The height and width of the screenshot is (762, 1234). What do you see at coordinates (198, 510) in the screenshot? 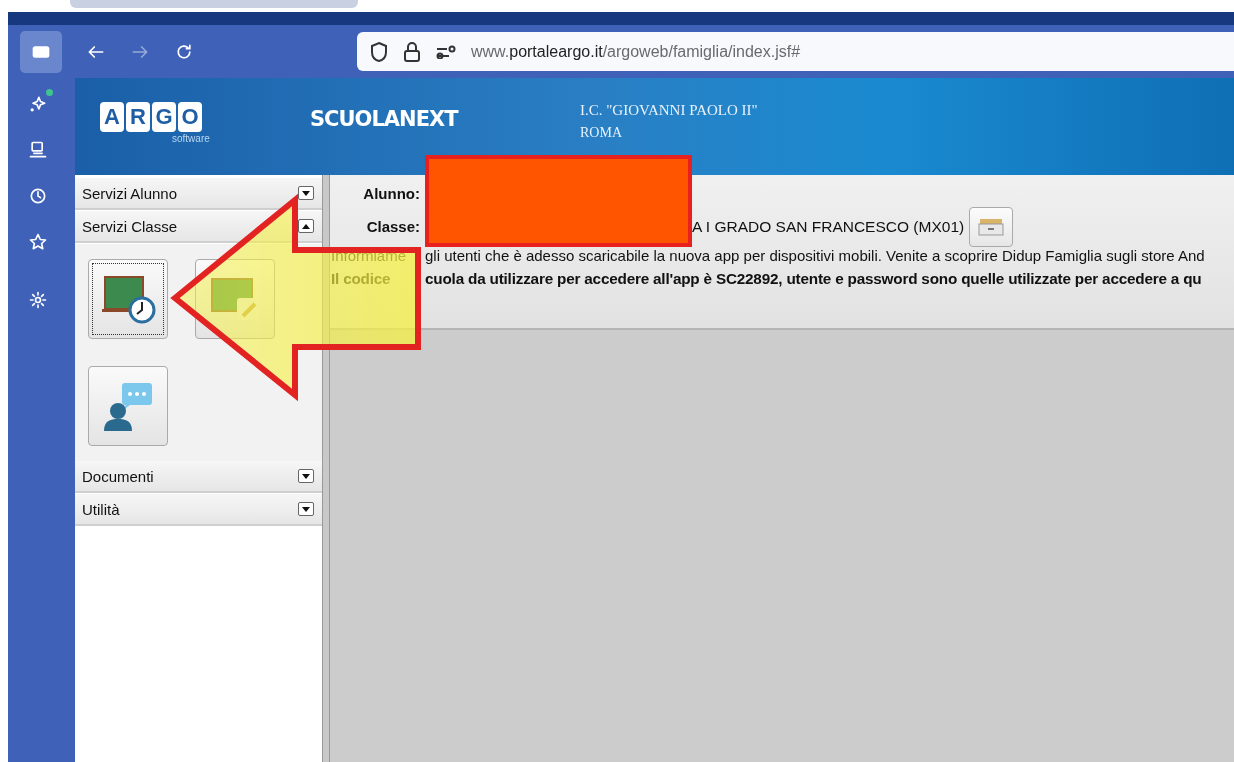
I see `menu-section-header: Utilità` at bounding box center [198, 510].